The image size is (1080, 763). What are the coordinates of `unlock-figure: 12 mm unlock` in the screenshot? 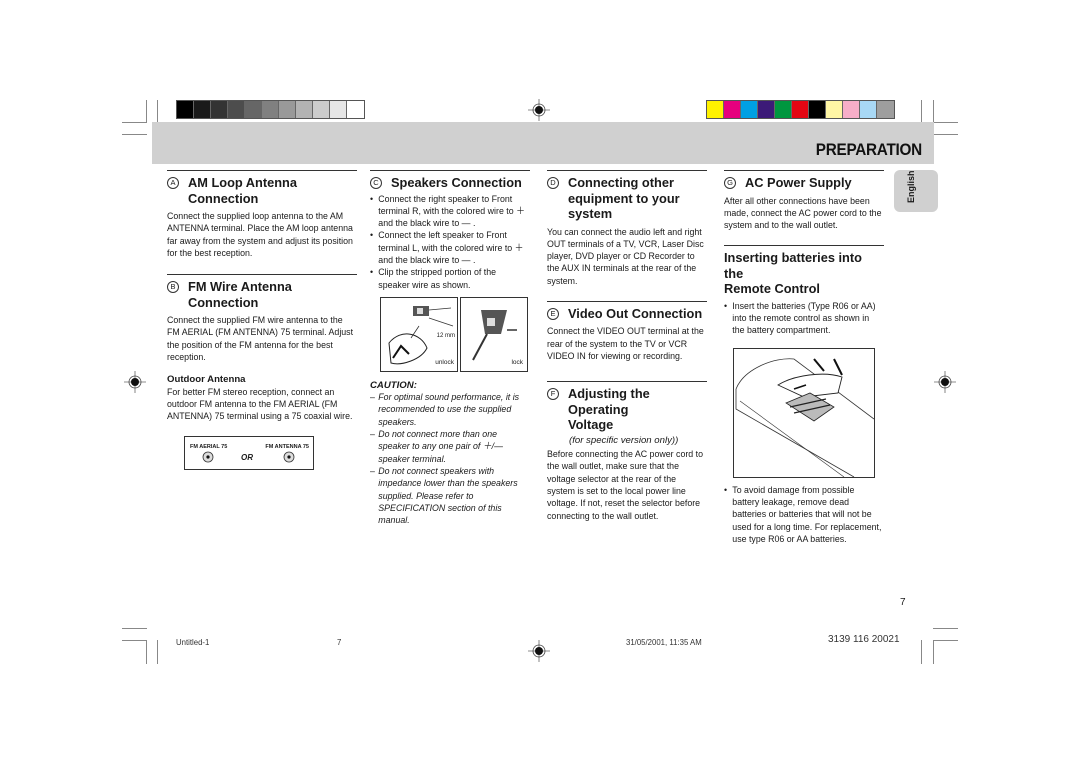 It's located at (419, 334).